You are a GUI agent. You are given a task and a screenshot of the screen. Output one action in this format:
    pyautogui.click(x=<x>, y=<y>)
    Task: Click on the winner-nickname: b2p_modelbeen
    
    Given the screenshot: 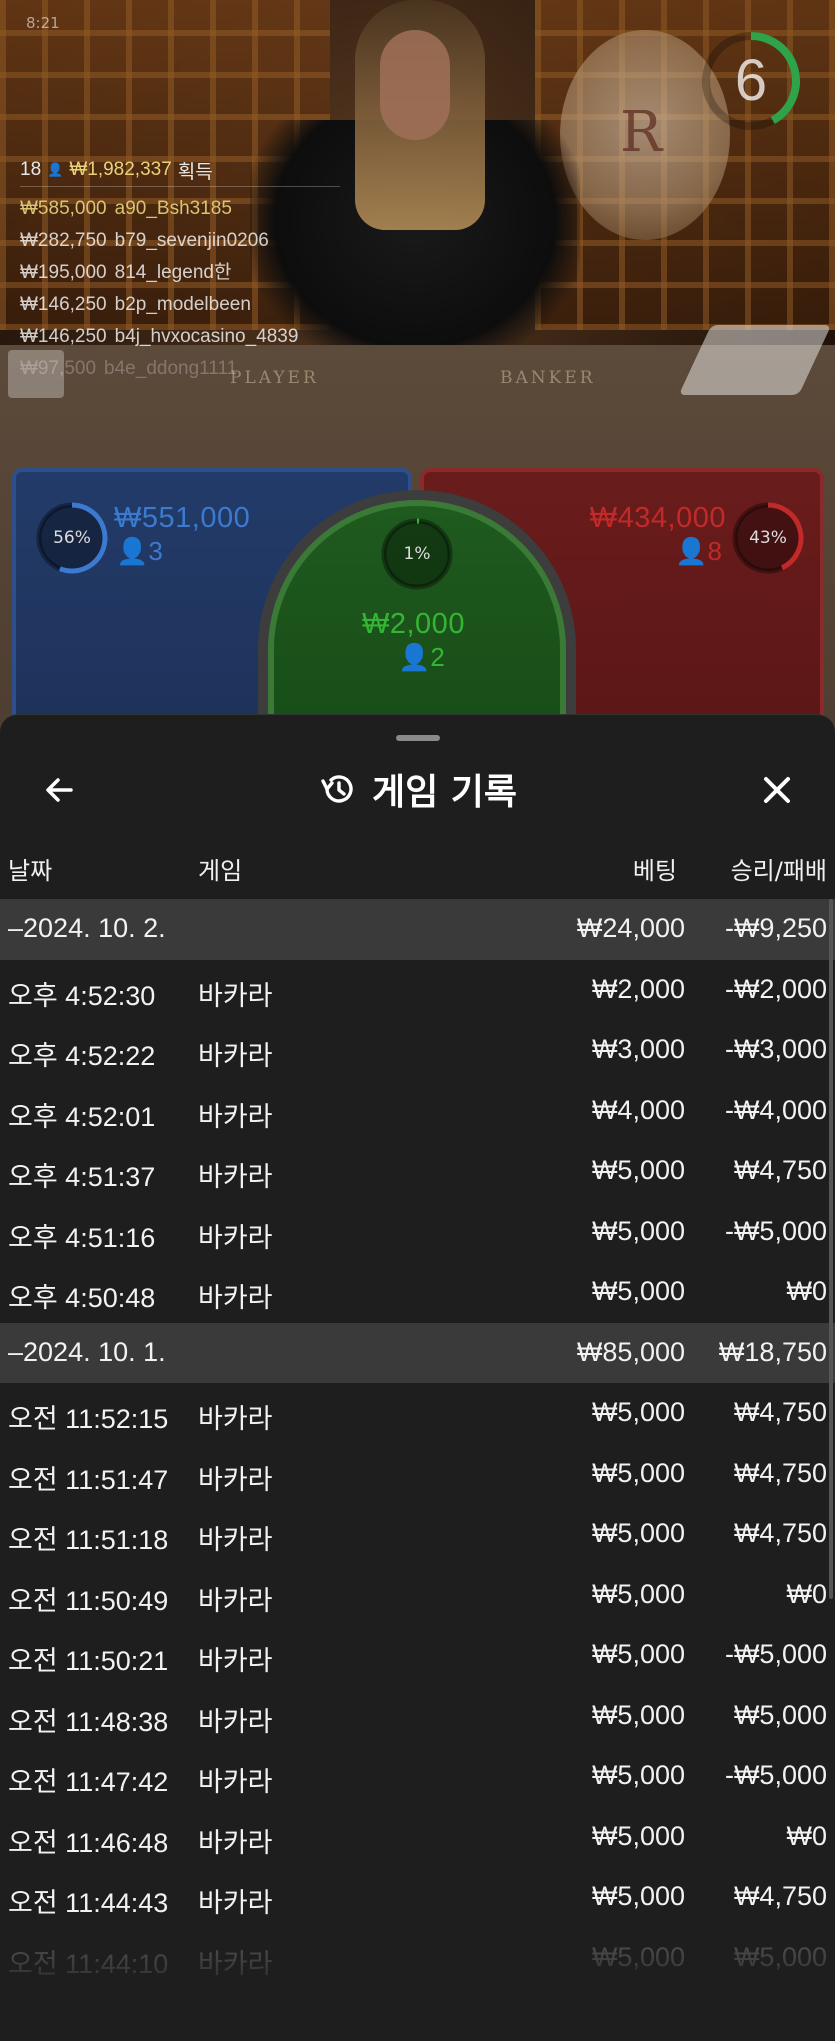 What is the action you would take?
    pyautogui.click(x=182, y=304)
    